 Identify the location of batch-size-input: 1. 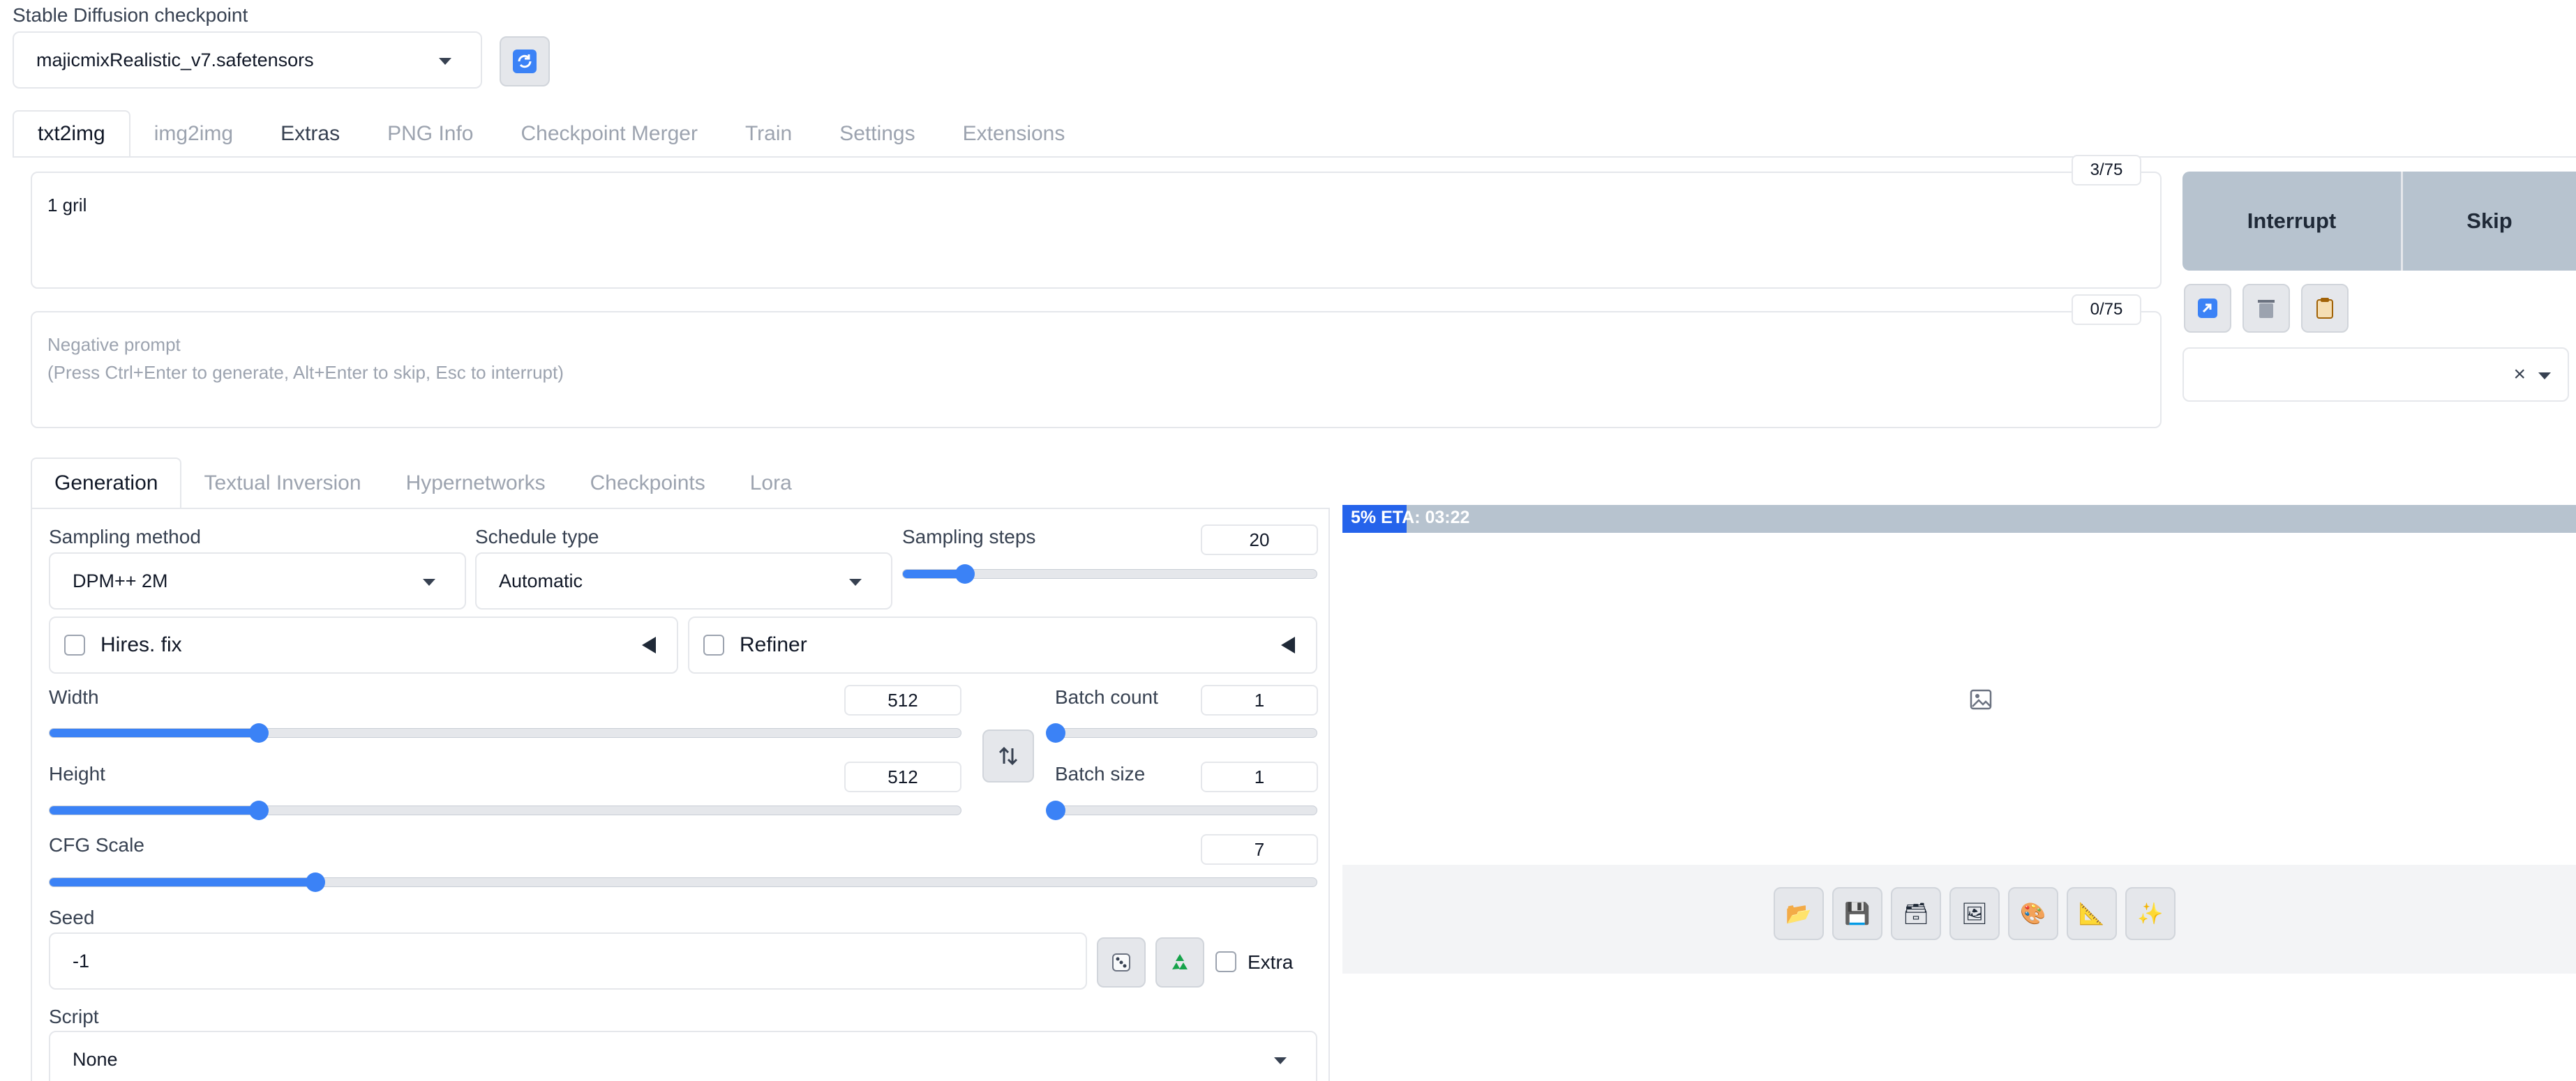
(1259, 777).